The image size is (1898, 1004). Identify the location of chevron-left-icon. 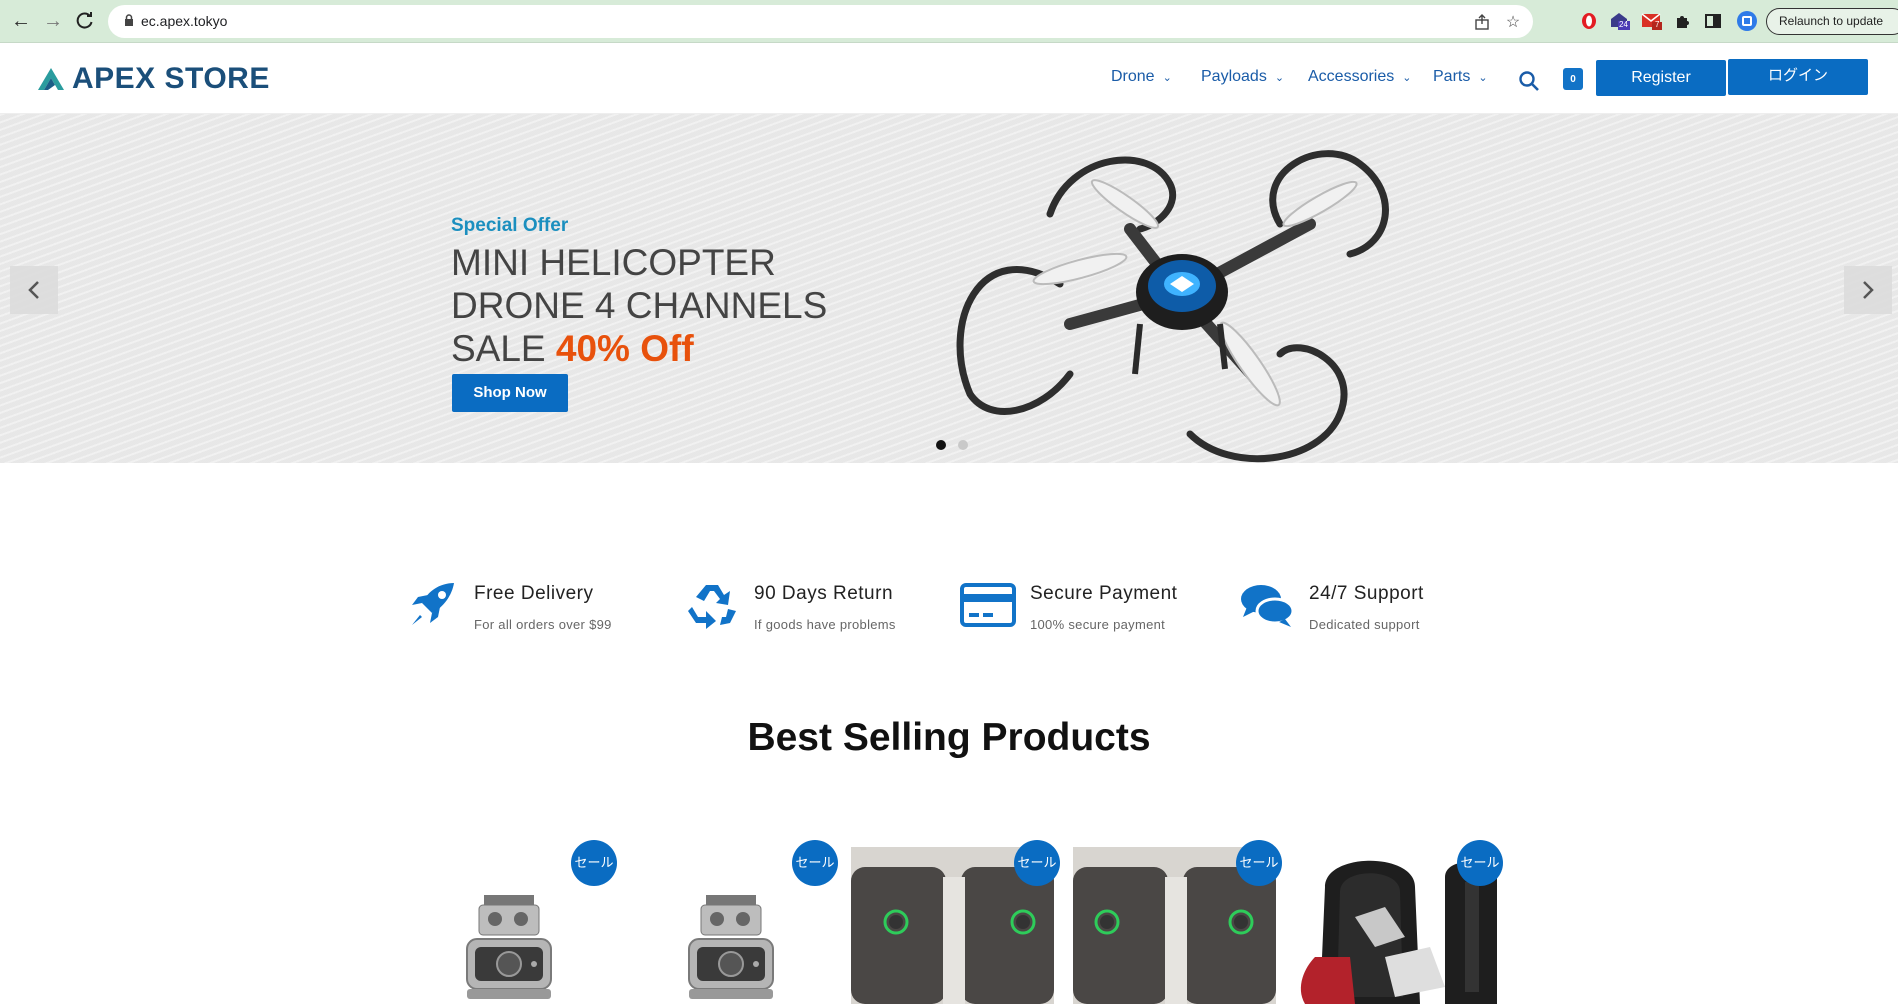
(33, 290).